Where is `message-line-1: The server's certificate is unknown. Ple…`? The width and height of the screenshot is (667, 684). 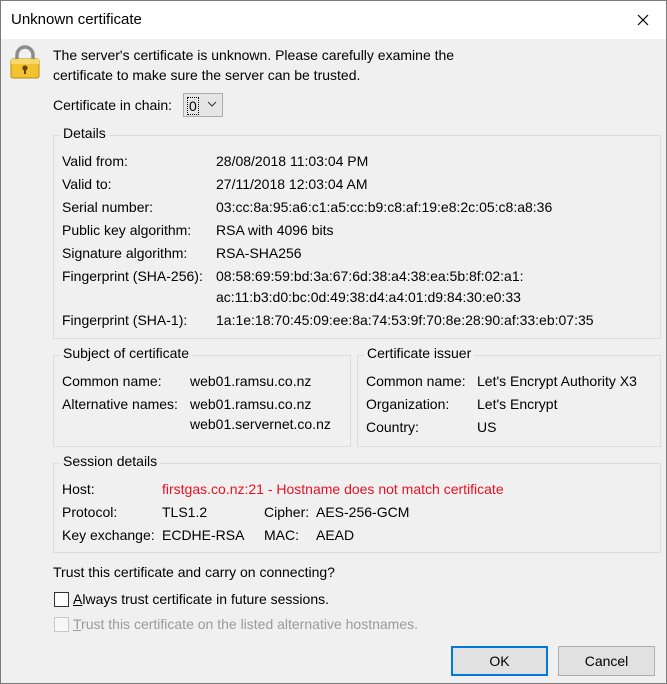 message-line-1: The server's certificate is unknown. Ple… is located at coordinates (254, 55).